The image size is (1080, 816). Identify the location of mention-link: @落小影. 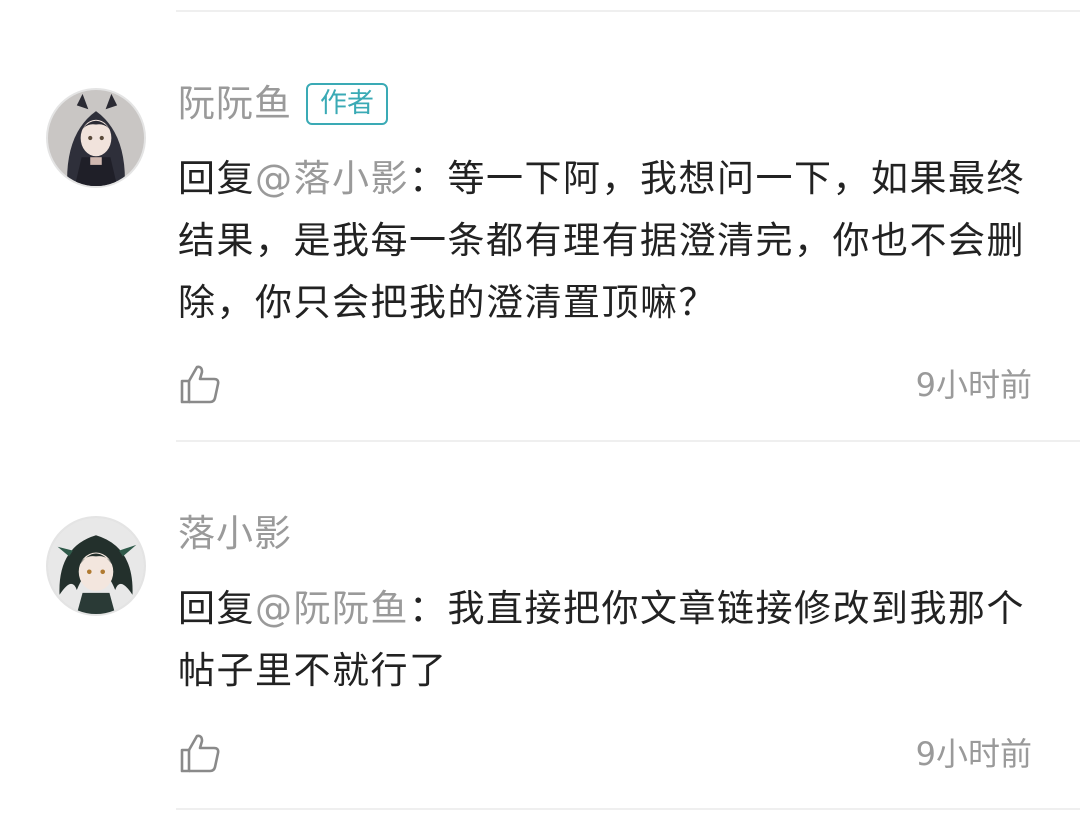
(332, 178).